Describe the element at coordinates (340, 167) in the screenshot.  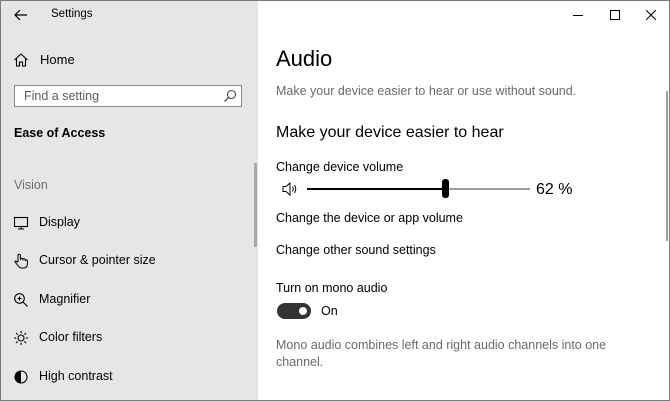
I see `volume-label: Change device volume` at that location.